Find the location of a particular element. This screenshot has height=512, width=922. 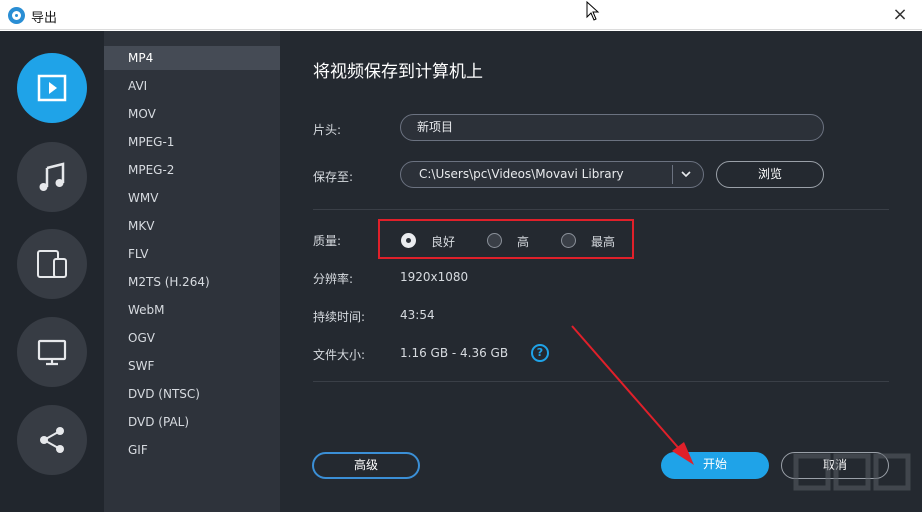

devices-icon is located at coordinates (52, 264).